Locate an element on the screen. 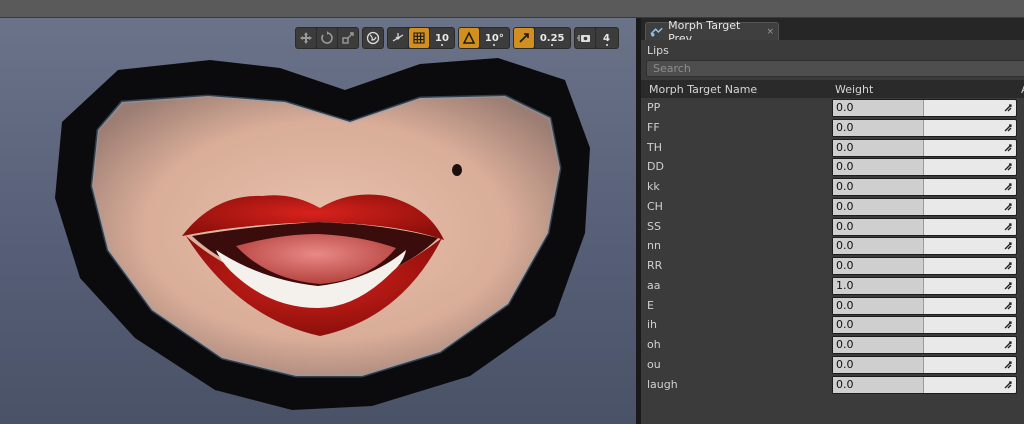 The width and height of the screenshot is (1024, 424). morph-target-icon is located at coordinates (656, 31).